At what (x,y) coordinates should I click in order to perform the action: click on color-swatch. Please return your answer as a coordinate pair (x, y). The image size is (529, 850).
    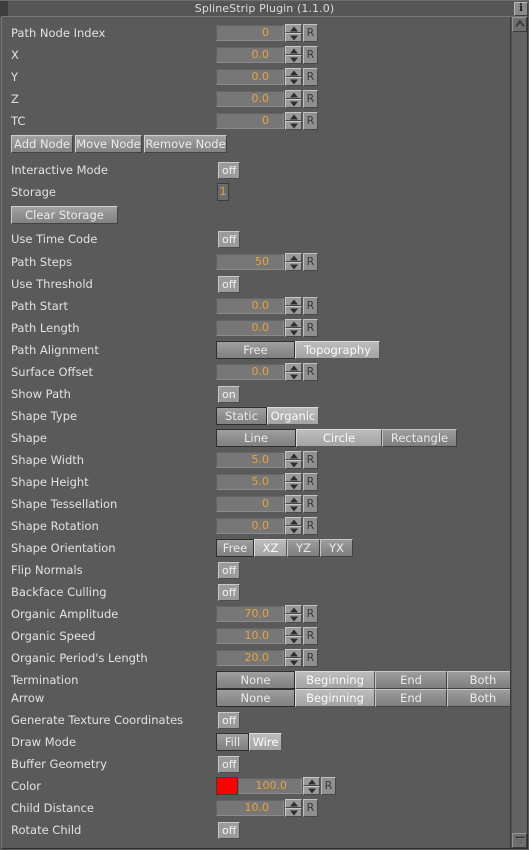
    Looking at the image, I should click on (227, 786).